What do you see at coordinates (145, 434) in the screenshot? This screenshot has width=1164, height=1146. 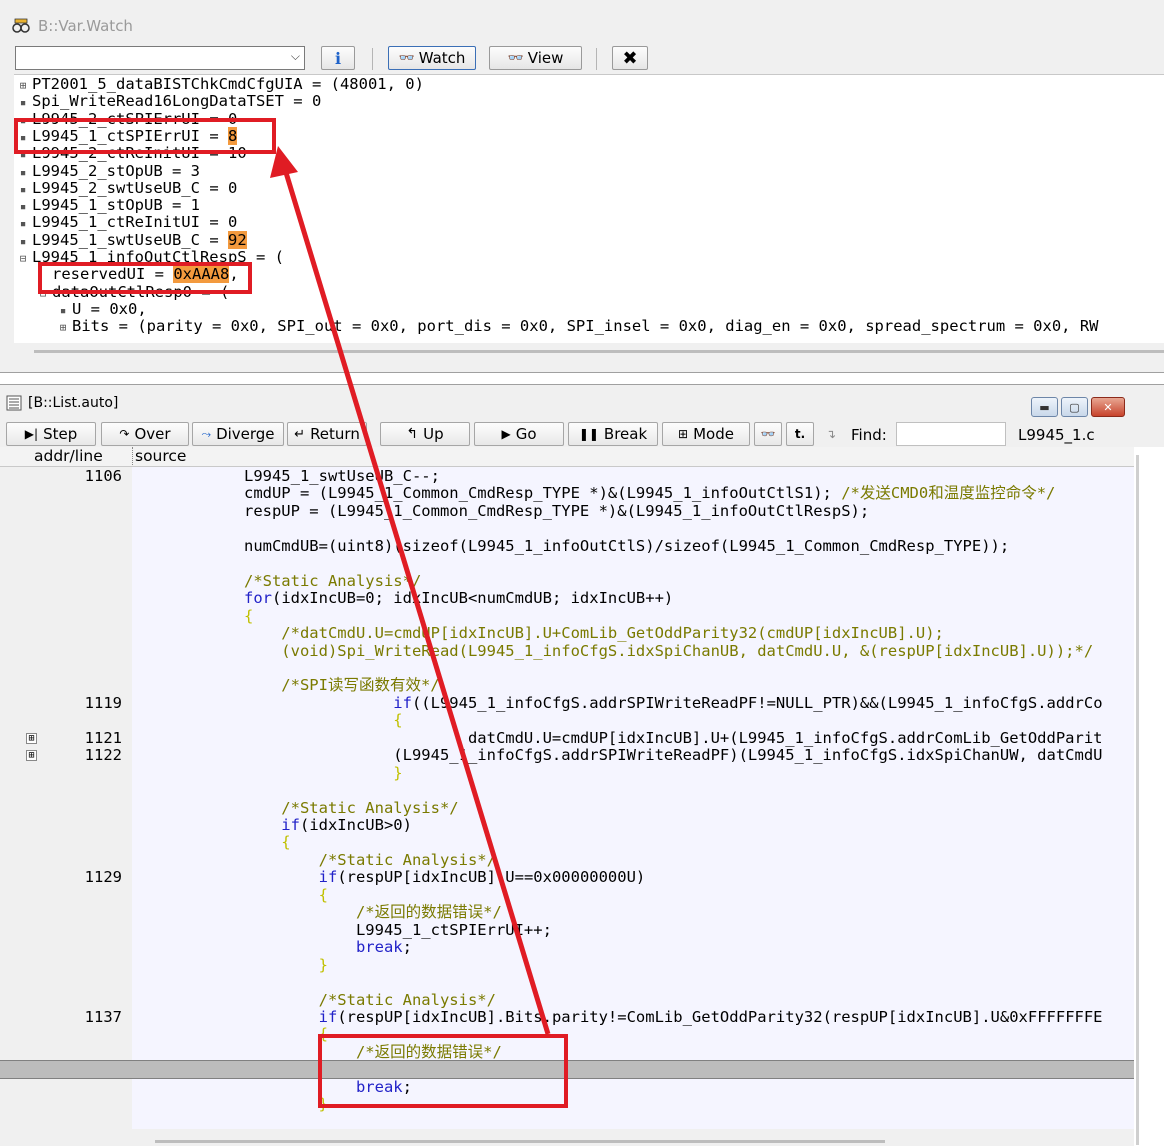 I see `over-button: ↷ Over` at bounding box center [145, 434].